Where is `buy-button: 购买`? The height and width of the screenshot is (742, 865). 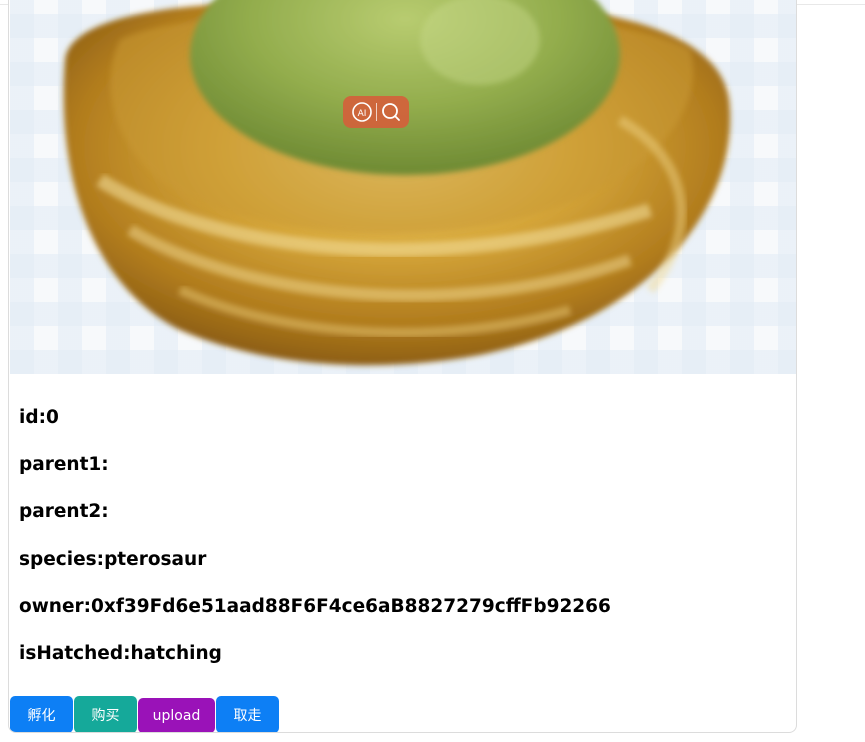 buy-button: 购买 is located at coordinates (105, 714).